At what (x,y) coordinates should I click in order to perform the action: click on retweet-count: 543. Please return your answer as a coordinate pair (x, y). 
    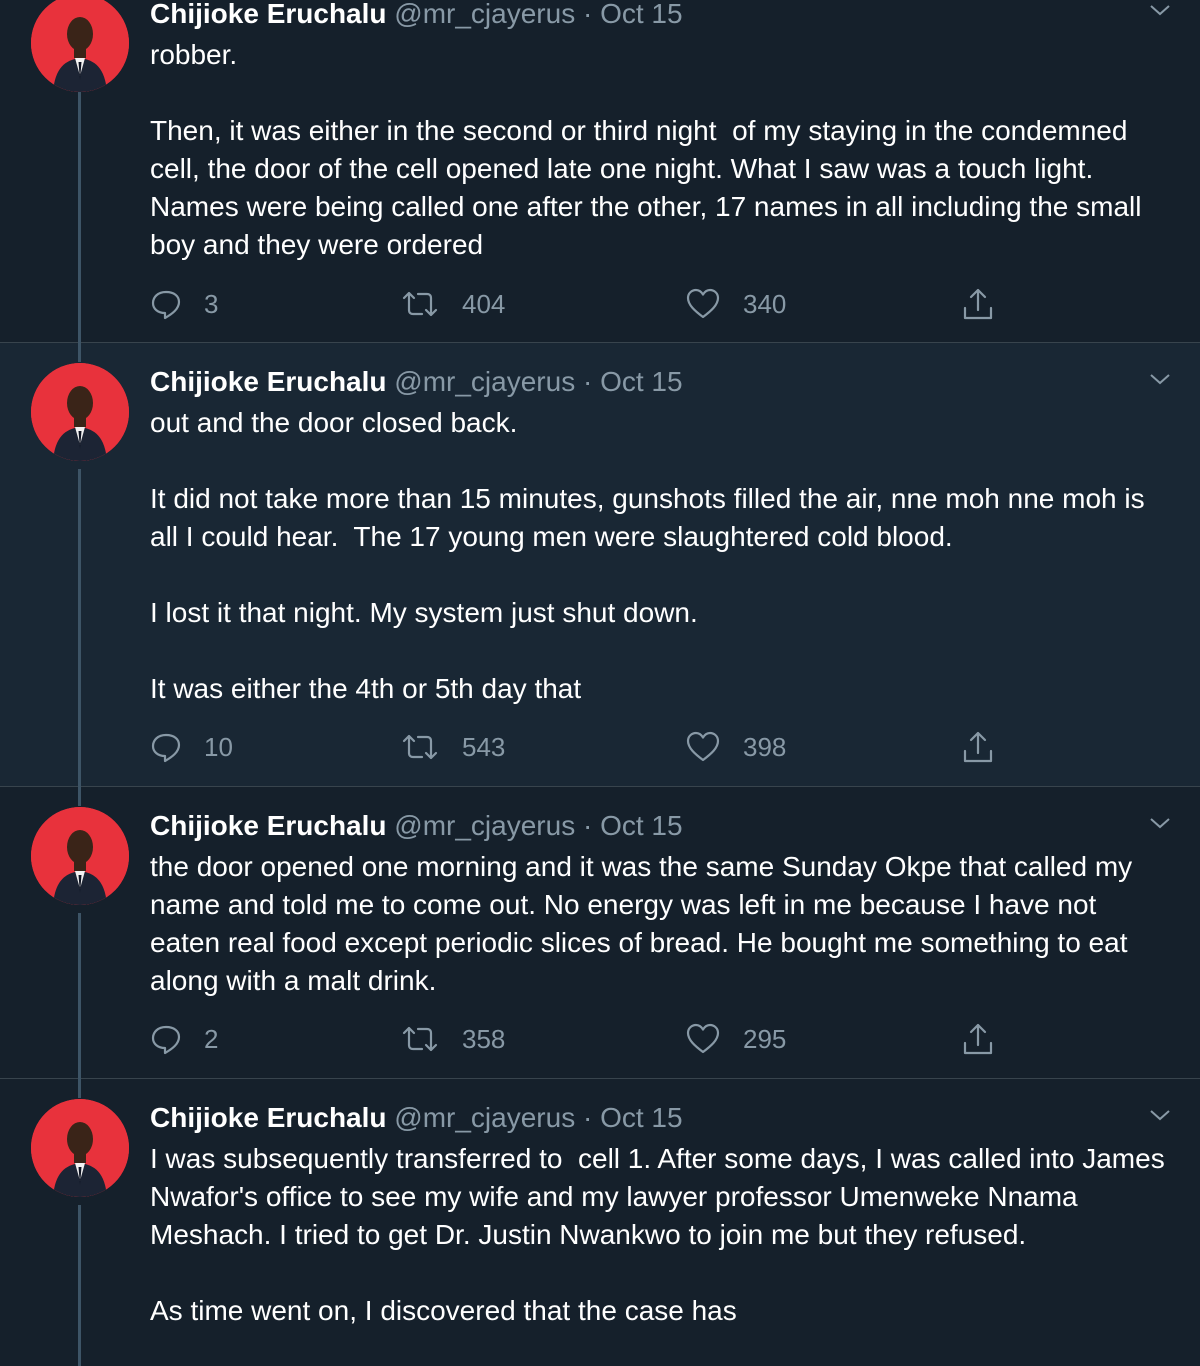
    Looking at the image, I should click on (484, 746).